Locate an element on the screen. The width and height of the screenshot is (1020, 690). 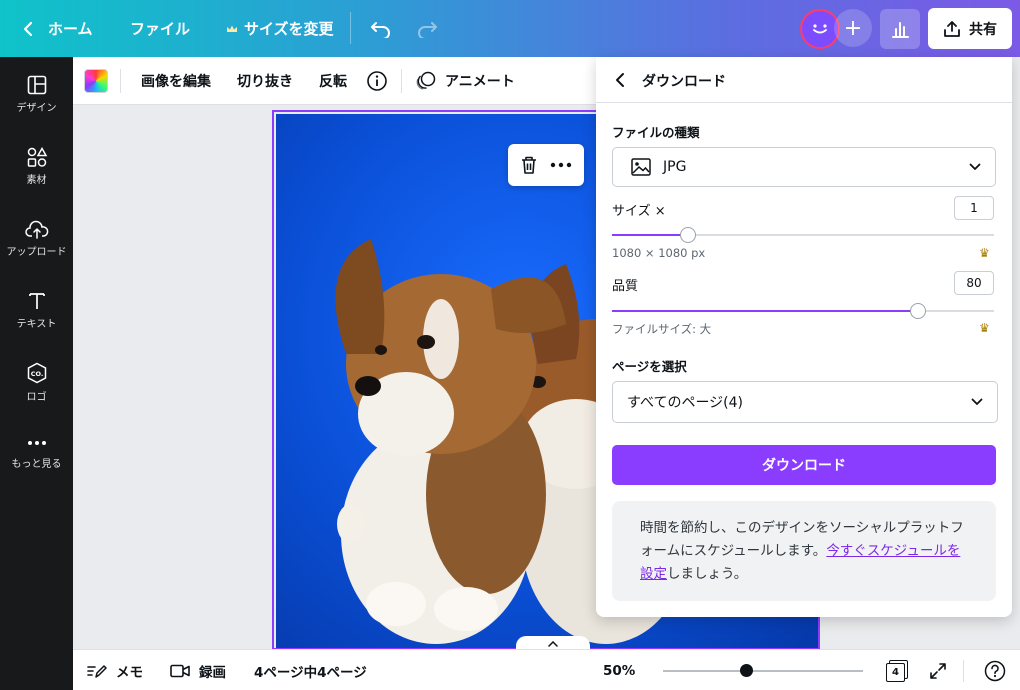
fullscreen-button is located at coordinates (938, 670).